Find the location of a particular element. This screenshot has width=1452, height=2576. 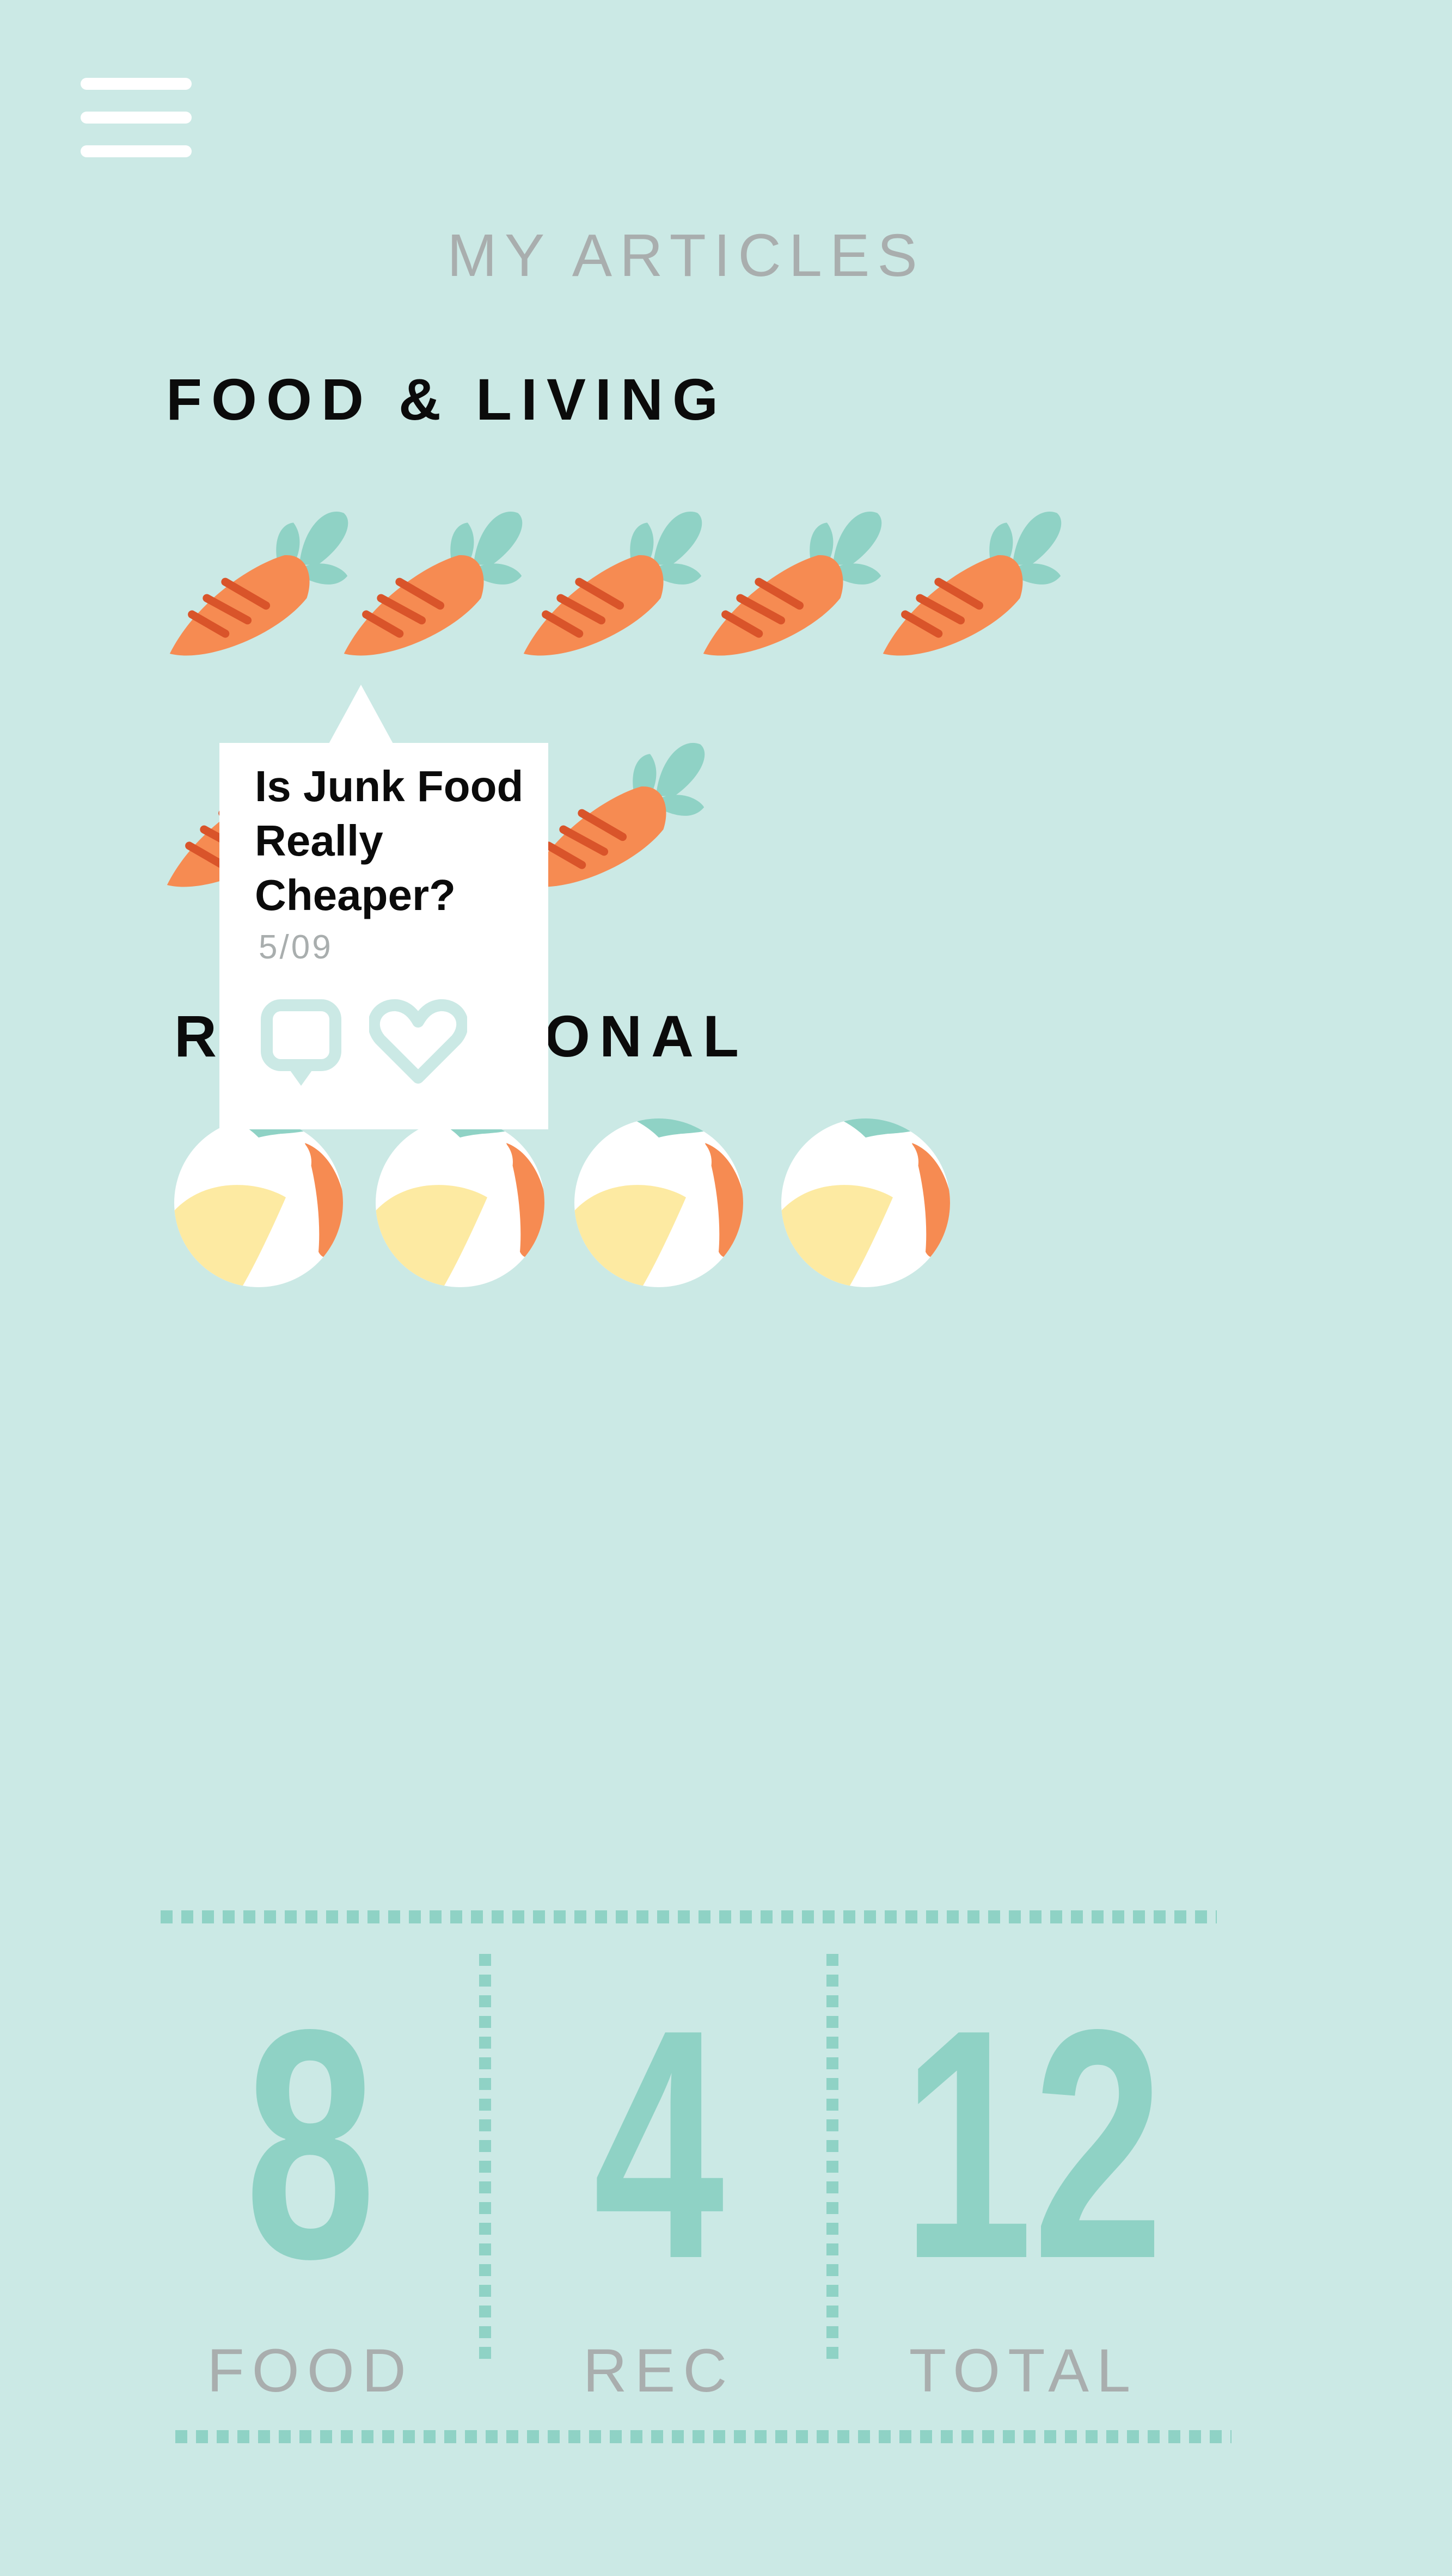

article-title: Is Junk Food Really Cheaper? is located at coordinates (396, 841).